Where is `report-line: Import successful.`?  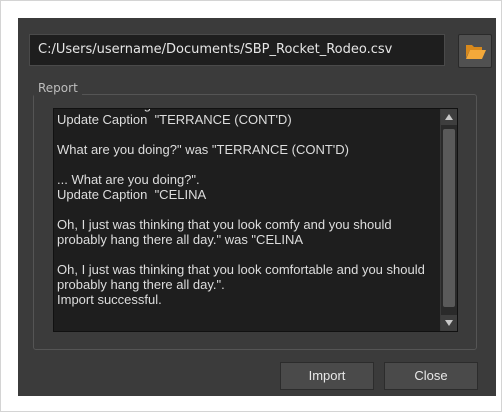
report-line: Import successful. is located at coordinates (109, 299).